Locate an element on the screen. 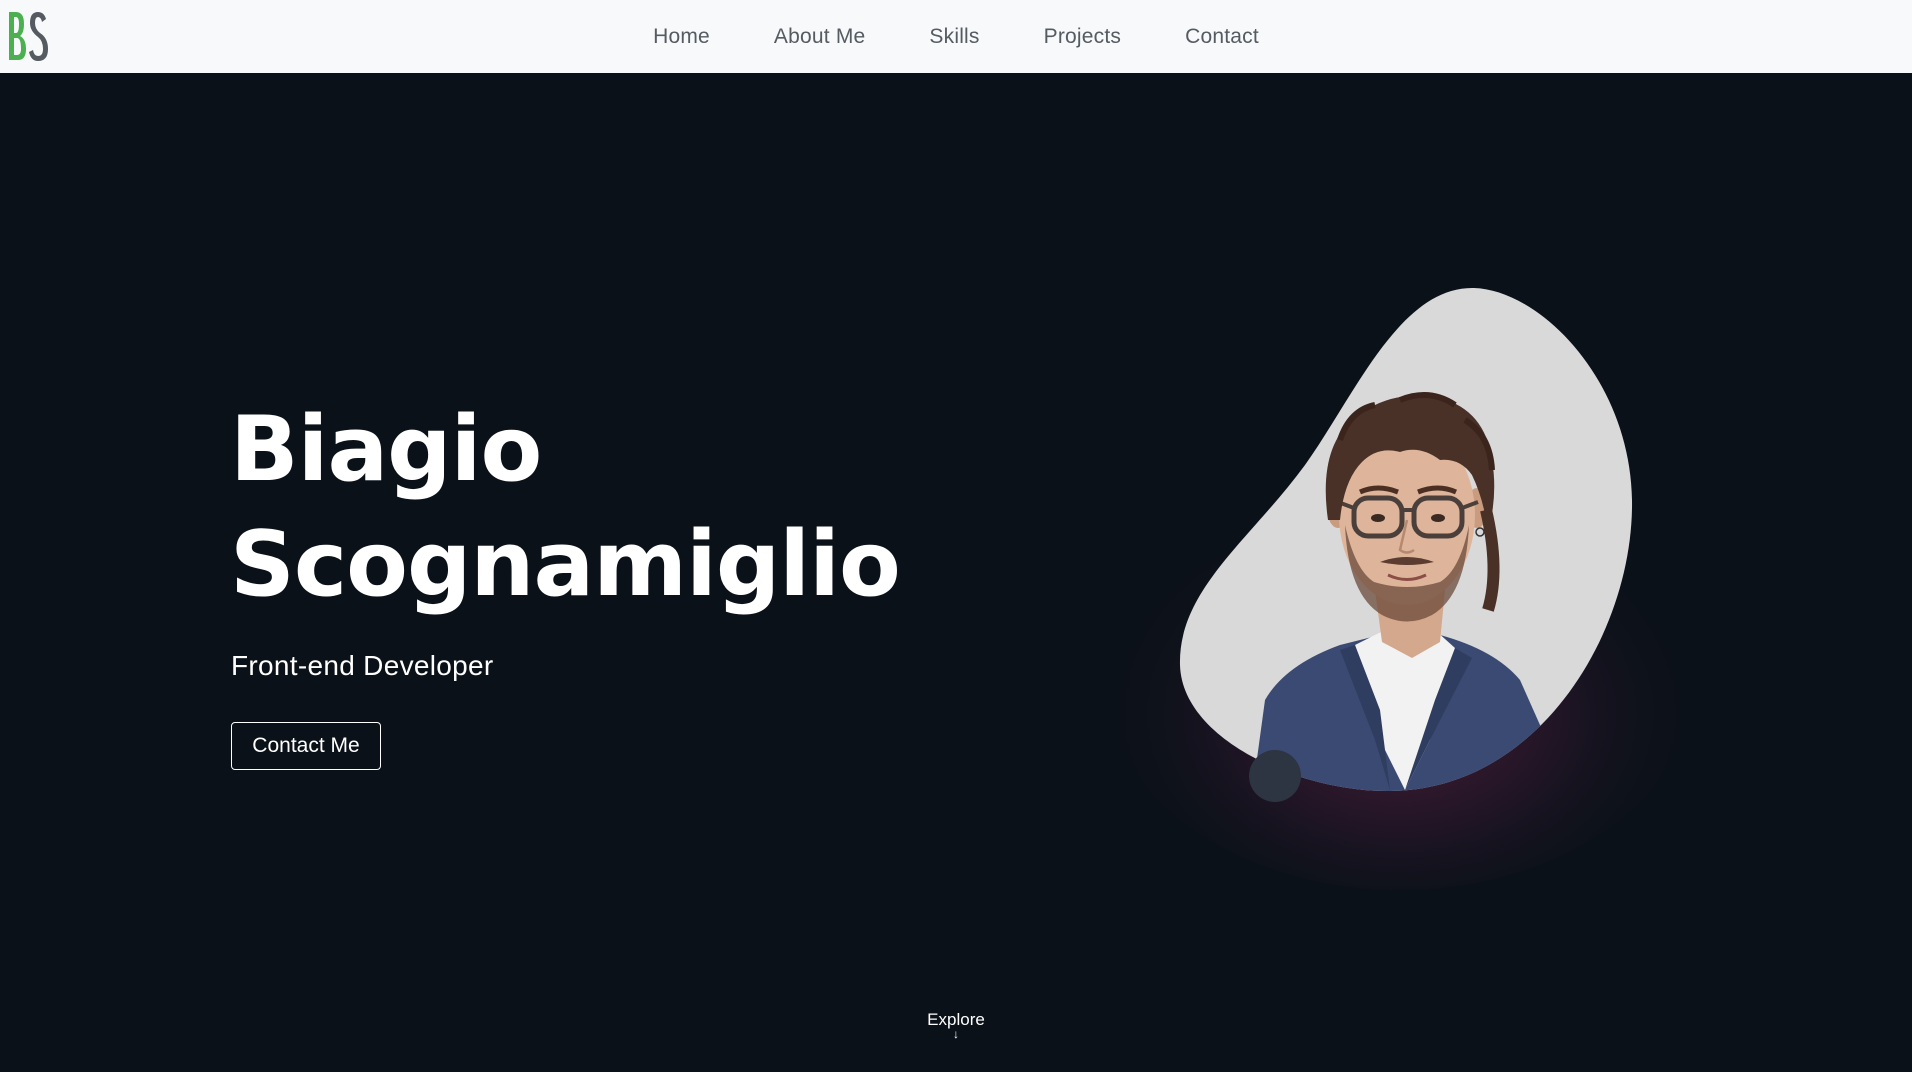 The height and width of the screenshot is (1072, 1912). arrow-down-icon: ↓ is located at coordinates (956, 1034).